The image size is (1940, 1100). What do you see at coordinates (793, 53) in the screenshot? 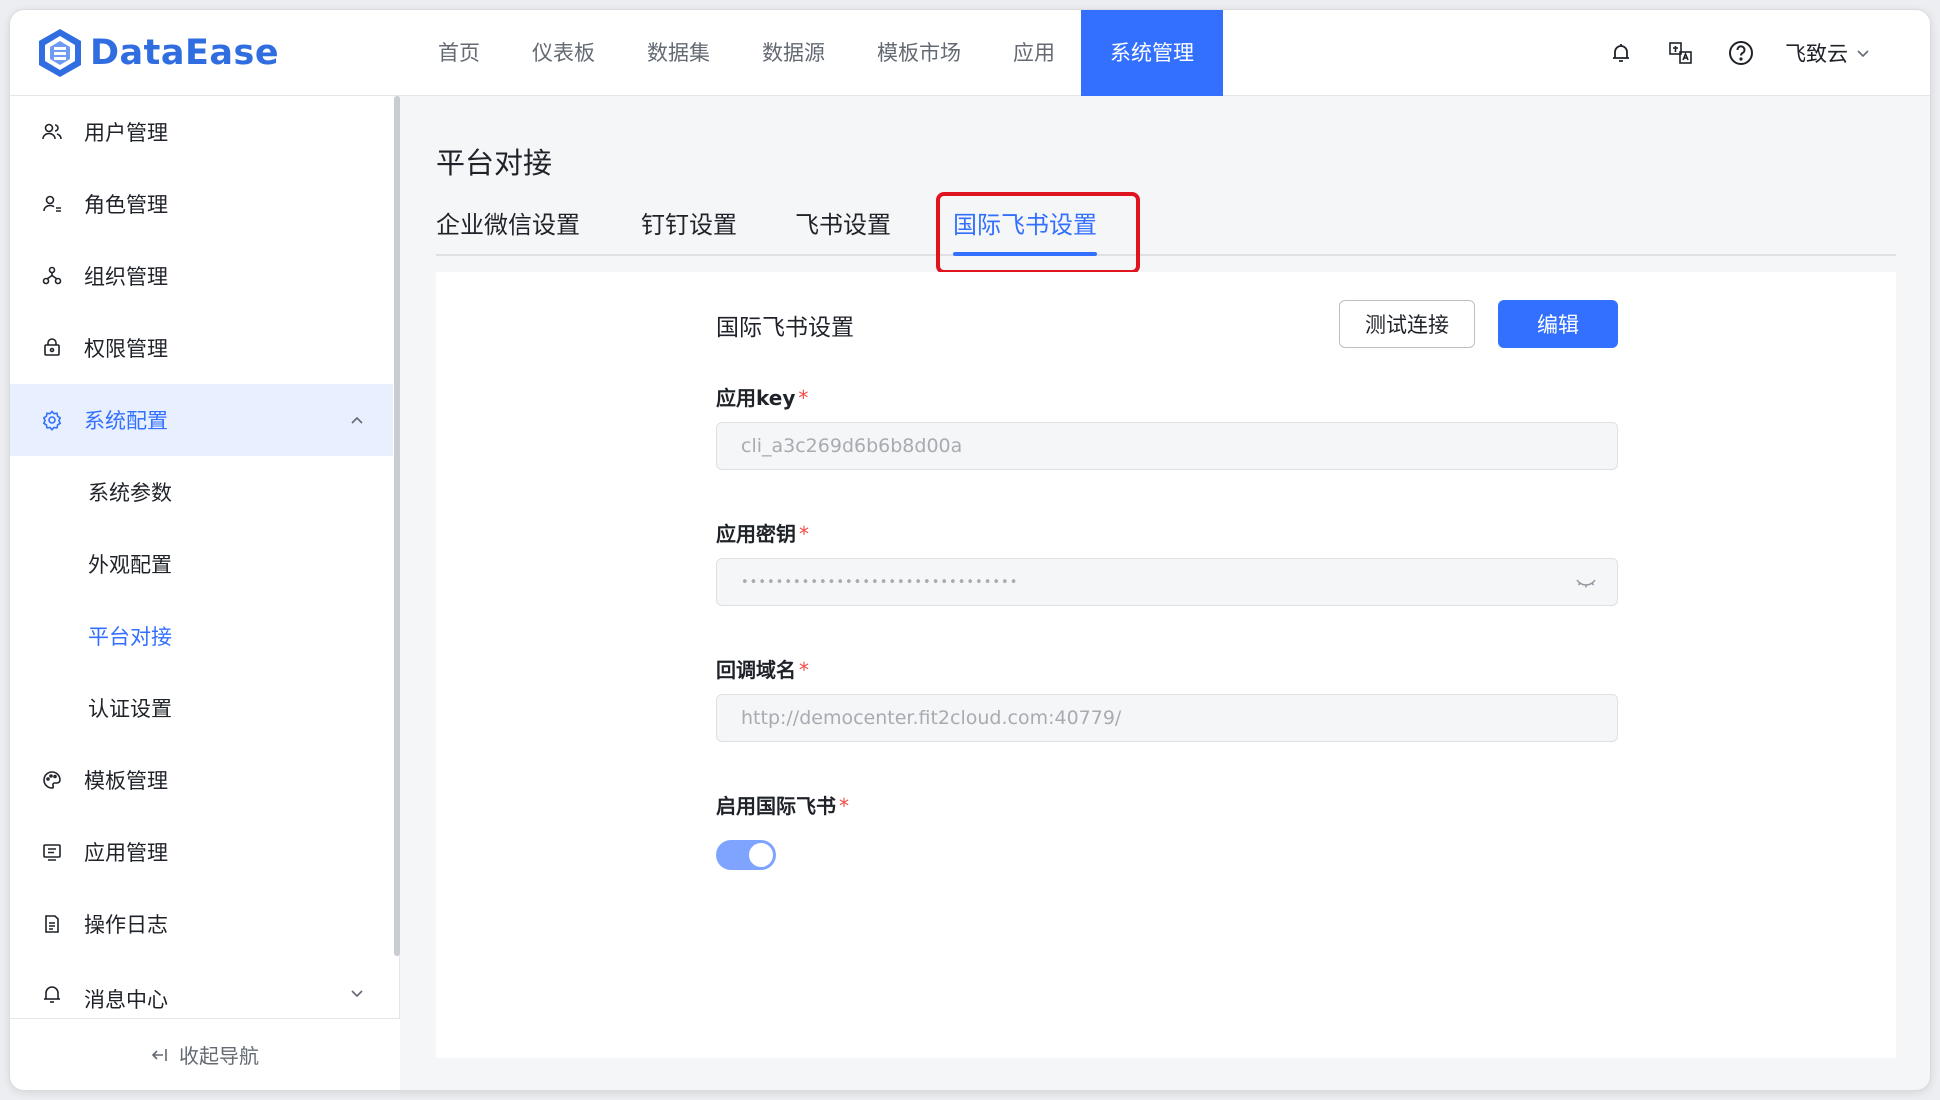
I see `nav-item-datasource: 数据源` at bounding box center [793, 53].